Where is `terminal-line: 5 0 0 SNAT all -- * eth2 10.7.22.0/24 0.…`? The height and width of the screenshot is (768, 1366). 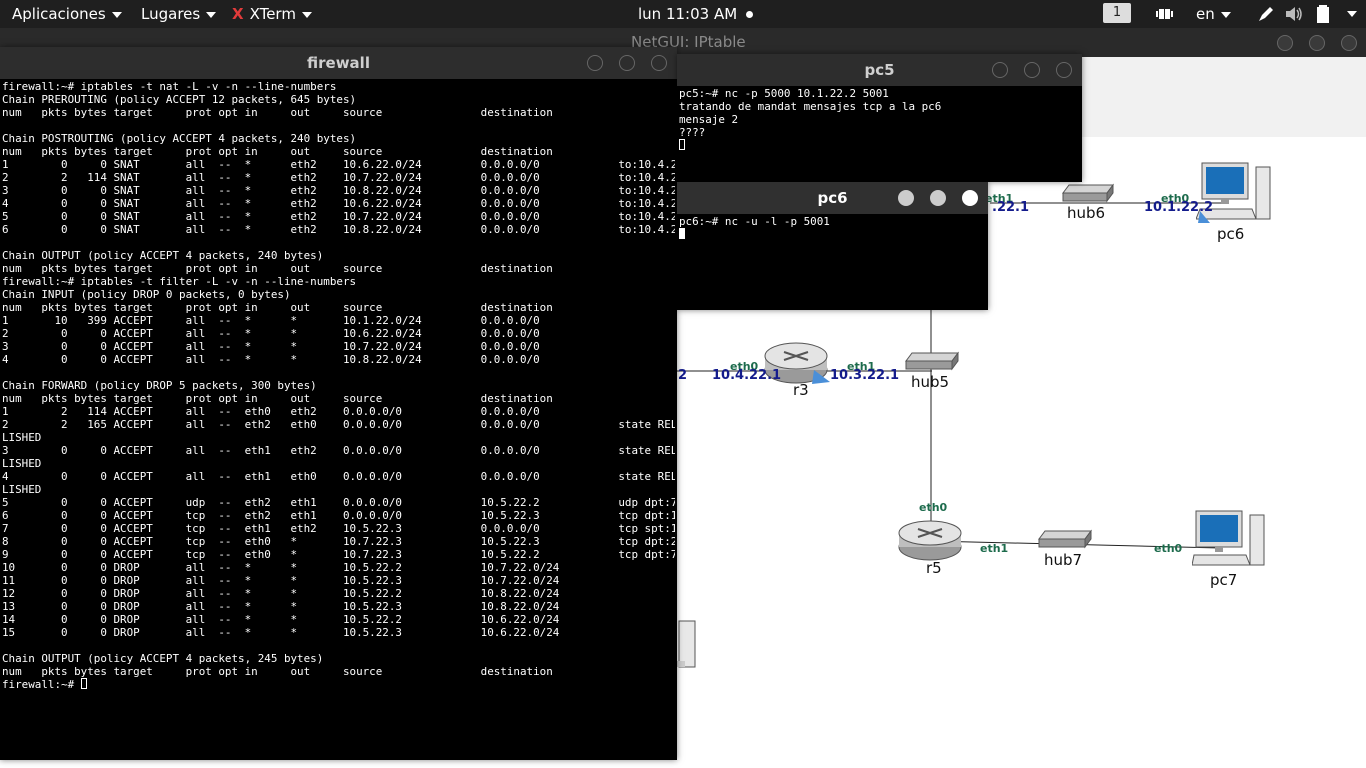 terminal-line: 5 0 0 SNAT all -- * eth2 10.7.22.0/24 0.… is located at coordinates (338, 216).